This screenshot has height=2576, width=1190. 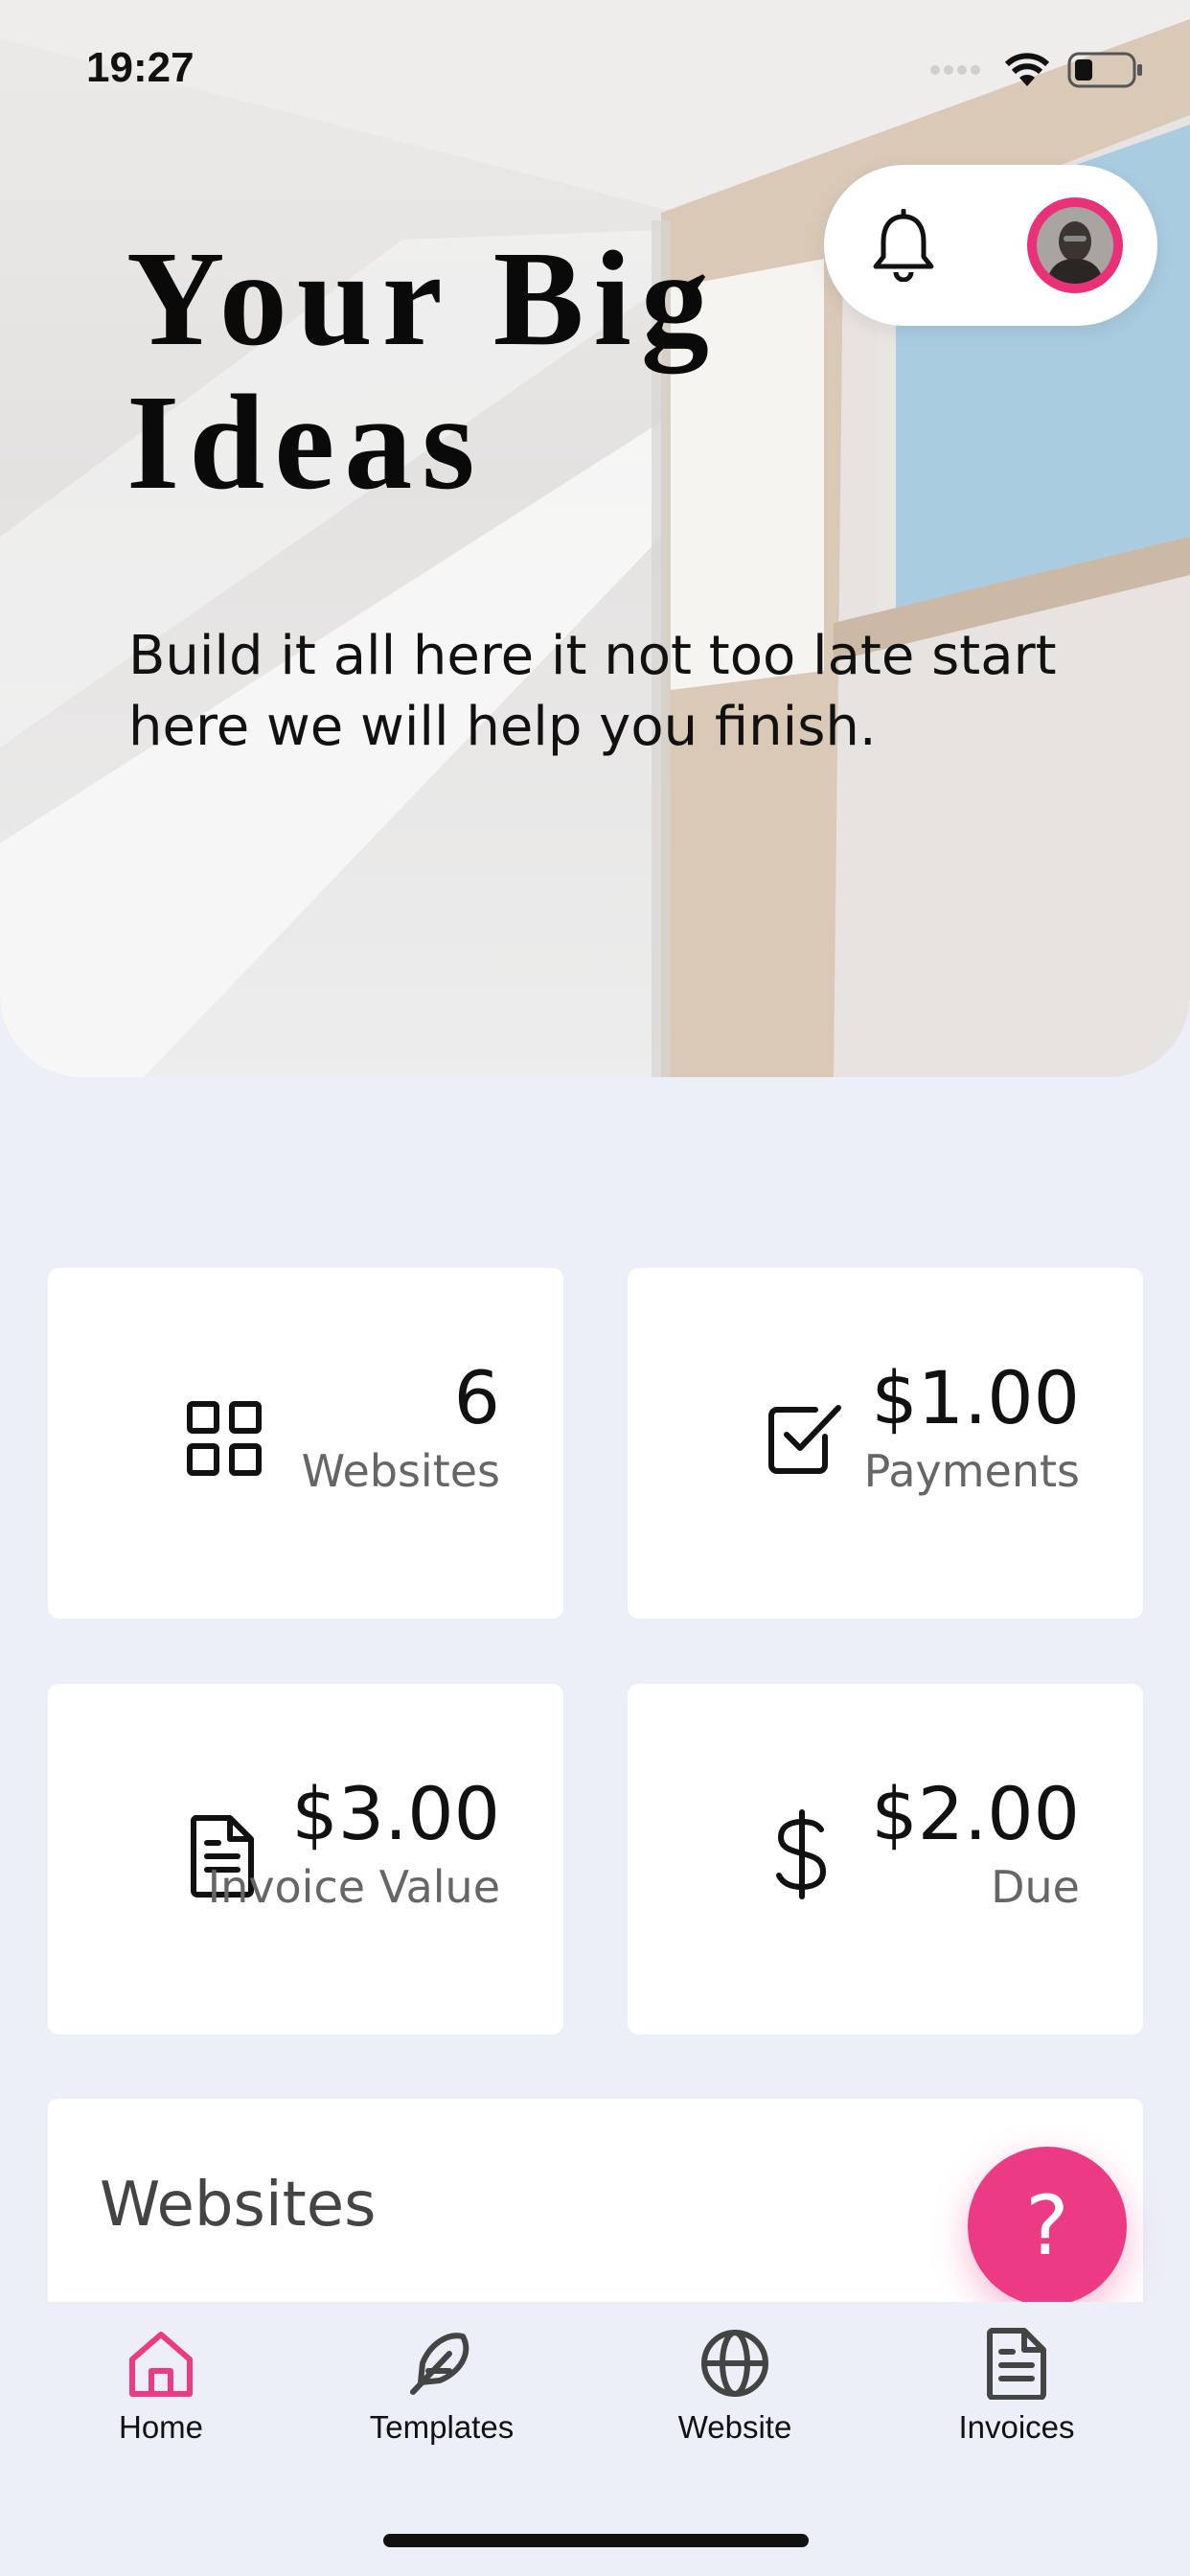 I want to click on stat-card-invoice-value: $3.00 Invoice Value, so click(x=305, y=1859).